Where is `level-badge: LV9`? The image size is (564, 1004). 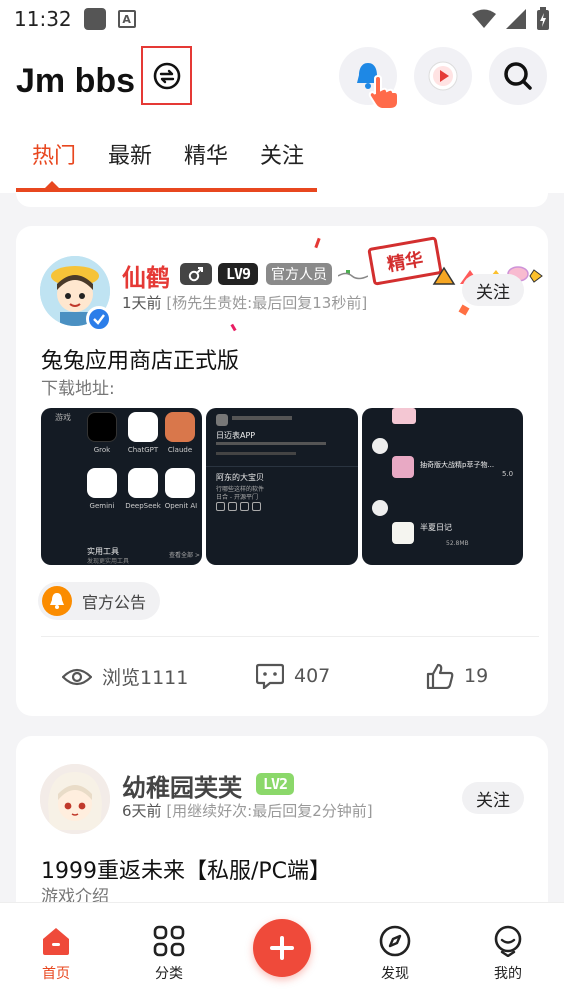 level-badge: LV9 is located at coordinates (238, 274).